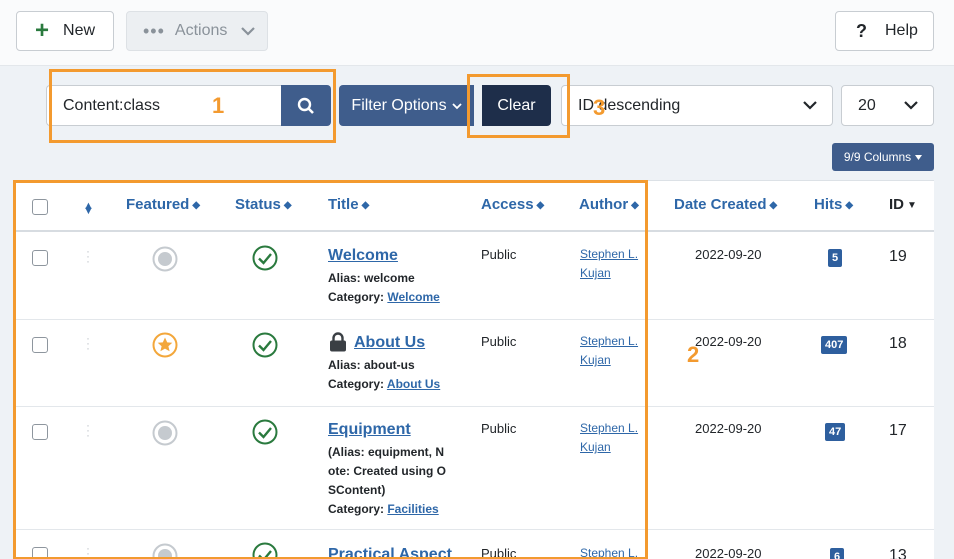  Describe the element at coordinates (42, 30) in the screenshot. I see `plus-icon: +` at that location.